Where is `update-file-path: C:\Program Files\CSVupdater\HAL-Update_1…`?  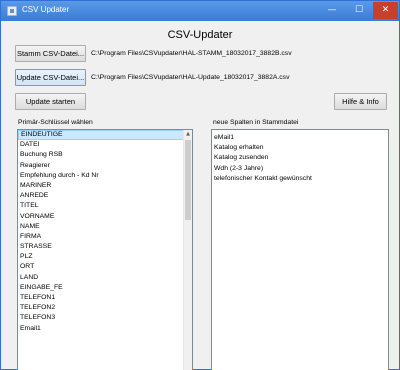
update-file-path: C:\Program Files\CSVupdater\HAL-Update_1… is located at coordinates (190, 77).